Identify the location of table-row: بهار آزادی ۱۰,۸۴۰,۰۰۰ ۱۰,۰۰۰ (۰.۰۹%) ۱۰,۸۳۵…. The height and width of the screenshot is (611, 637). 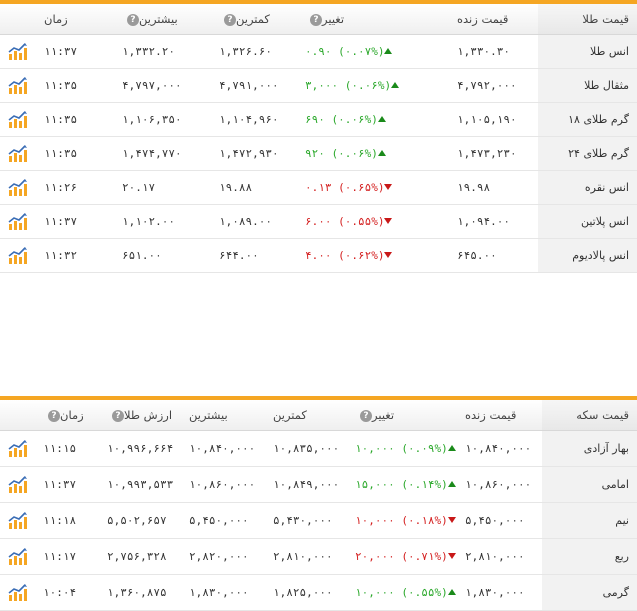
(318, 448).